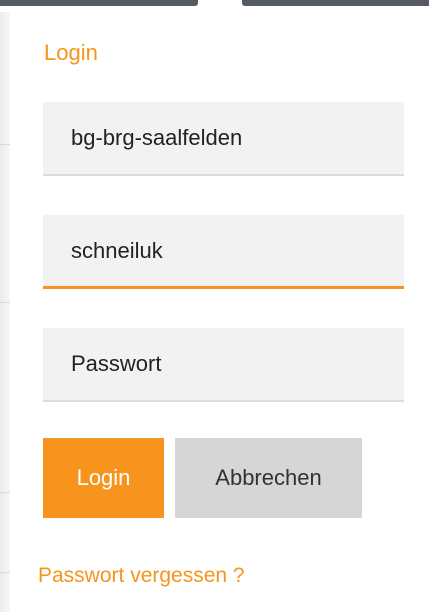  I want to click on cancel-button: Abbrechen, so click(268, 478).